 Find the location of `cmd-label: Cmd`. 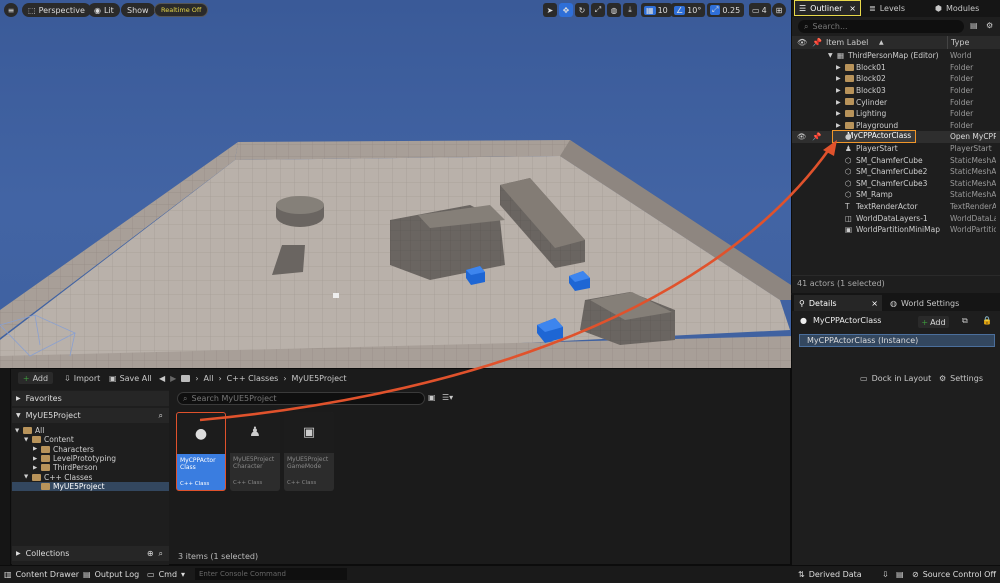

cmd-label: Cmd is located at coordinates (168, 574).